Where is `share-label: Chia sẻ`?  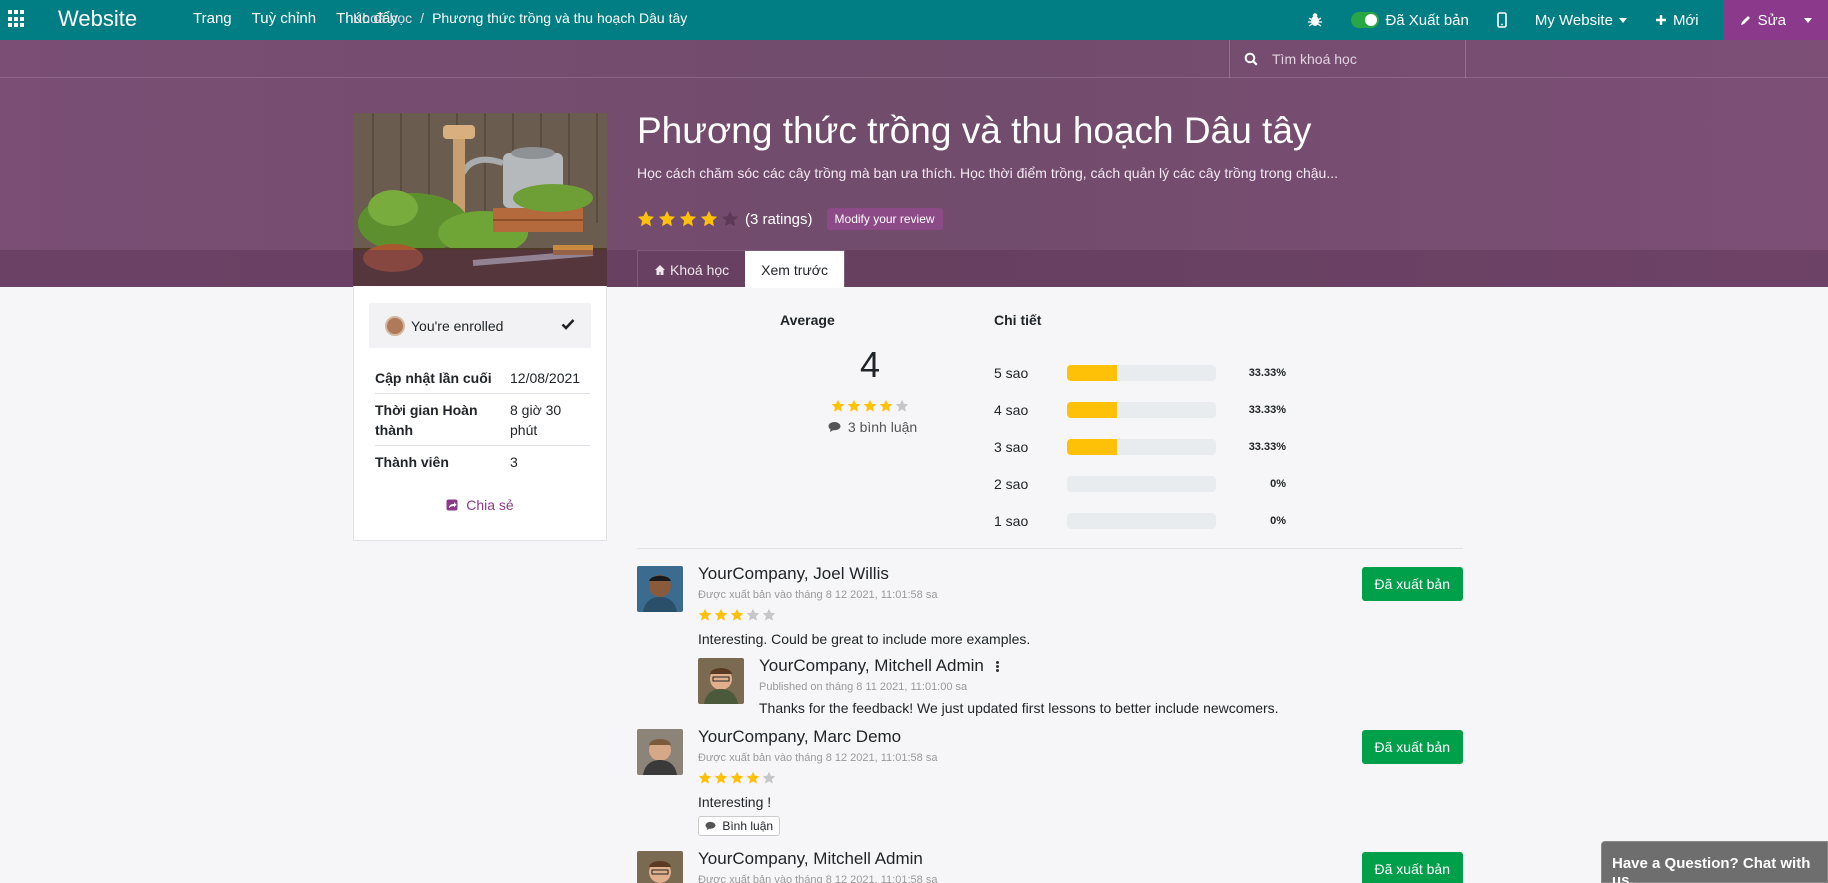 share-label: Chia sẻ is located at coordinates (490, 505).